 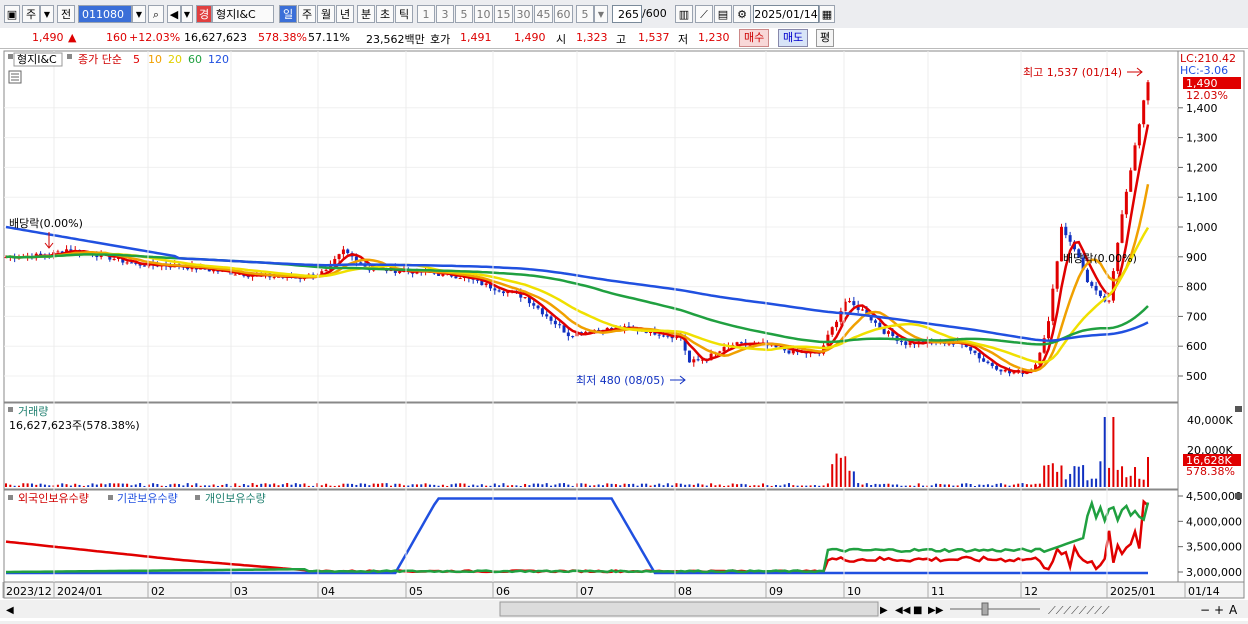 What do you see at coordinates (704, 14) in the screenshot?
I see `draw-tool-icon: ⟋` at bounding box center [704, 14].